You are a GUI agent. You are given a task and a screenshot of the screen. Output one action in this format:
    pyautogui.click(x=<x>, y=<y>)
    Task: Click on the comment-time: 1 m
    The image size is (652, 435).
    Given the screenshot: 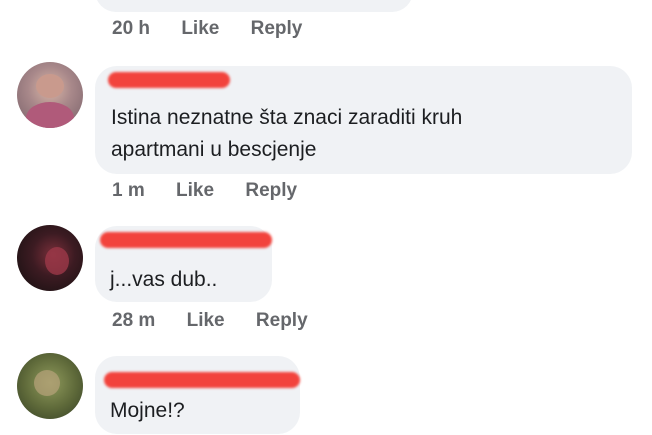 What is the action you would take?
    pyautogui.click(x=128, y=190)
    